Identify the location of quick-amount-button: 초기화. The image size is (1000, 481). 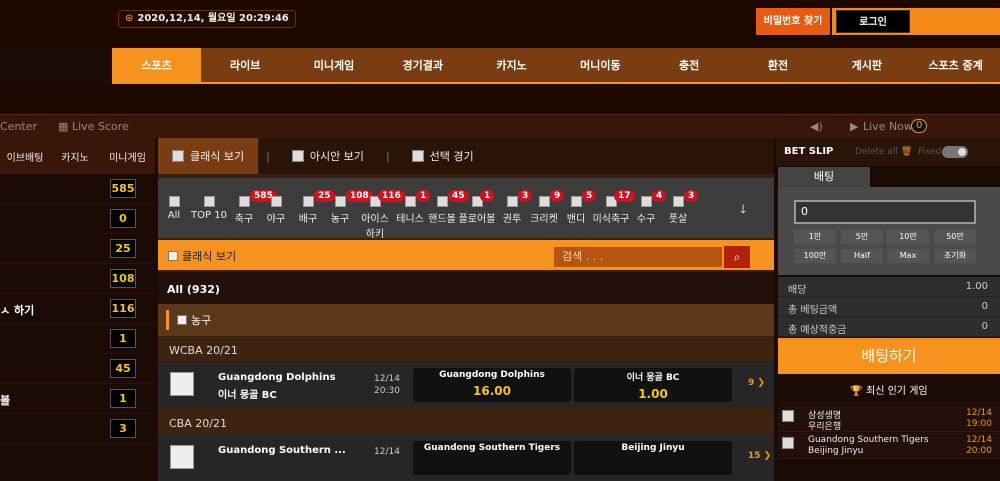
(955, 256).